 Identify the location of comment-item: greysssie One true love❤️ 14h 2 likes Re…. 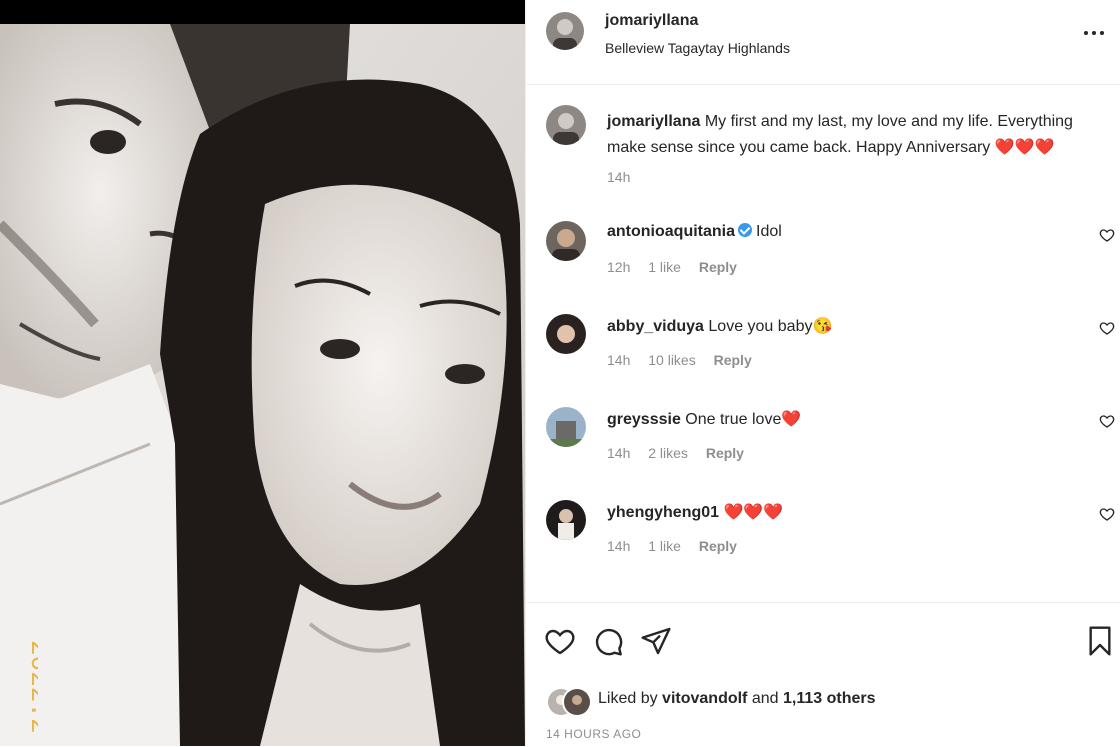
(823, 447).